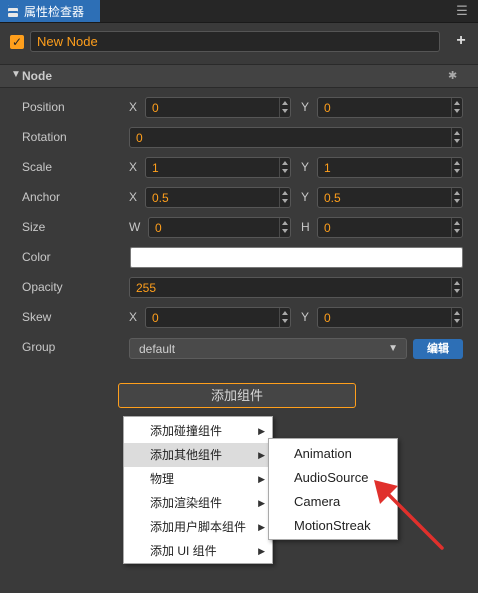 Image resolution: width=478 pixels, height=593 pixels. What do you see at coordinates (133, 317) in the screenshot?
I see `skew-x-axis: X` at bounding box center [133, 317].